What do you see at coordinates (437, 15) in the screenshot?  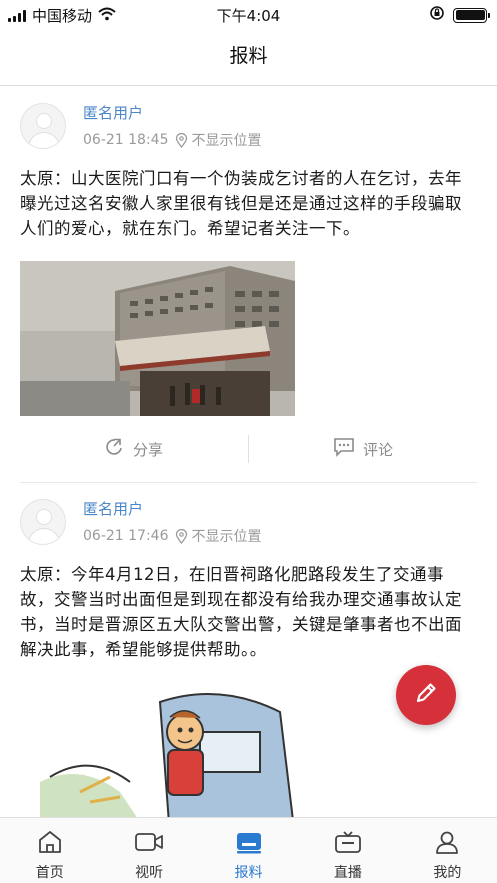 I see `rotation-lock-icon` at bounding box center [437, 15].